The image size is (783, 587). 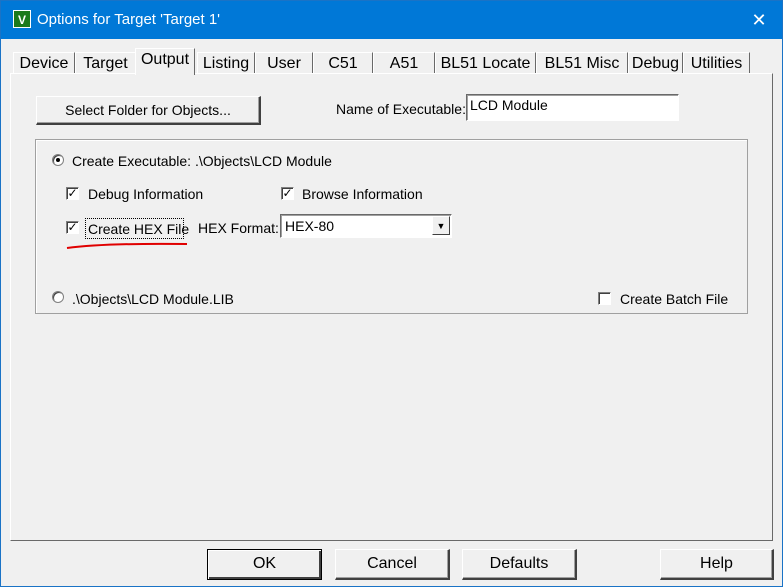 What do you see at coordinates (343, 63) in the screenshot?
I see `tab-c51: C51` at bounding box center [343, 63].